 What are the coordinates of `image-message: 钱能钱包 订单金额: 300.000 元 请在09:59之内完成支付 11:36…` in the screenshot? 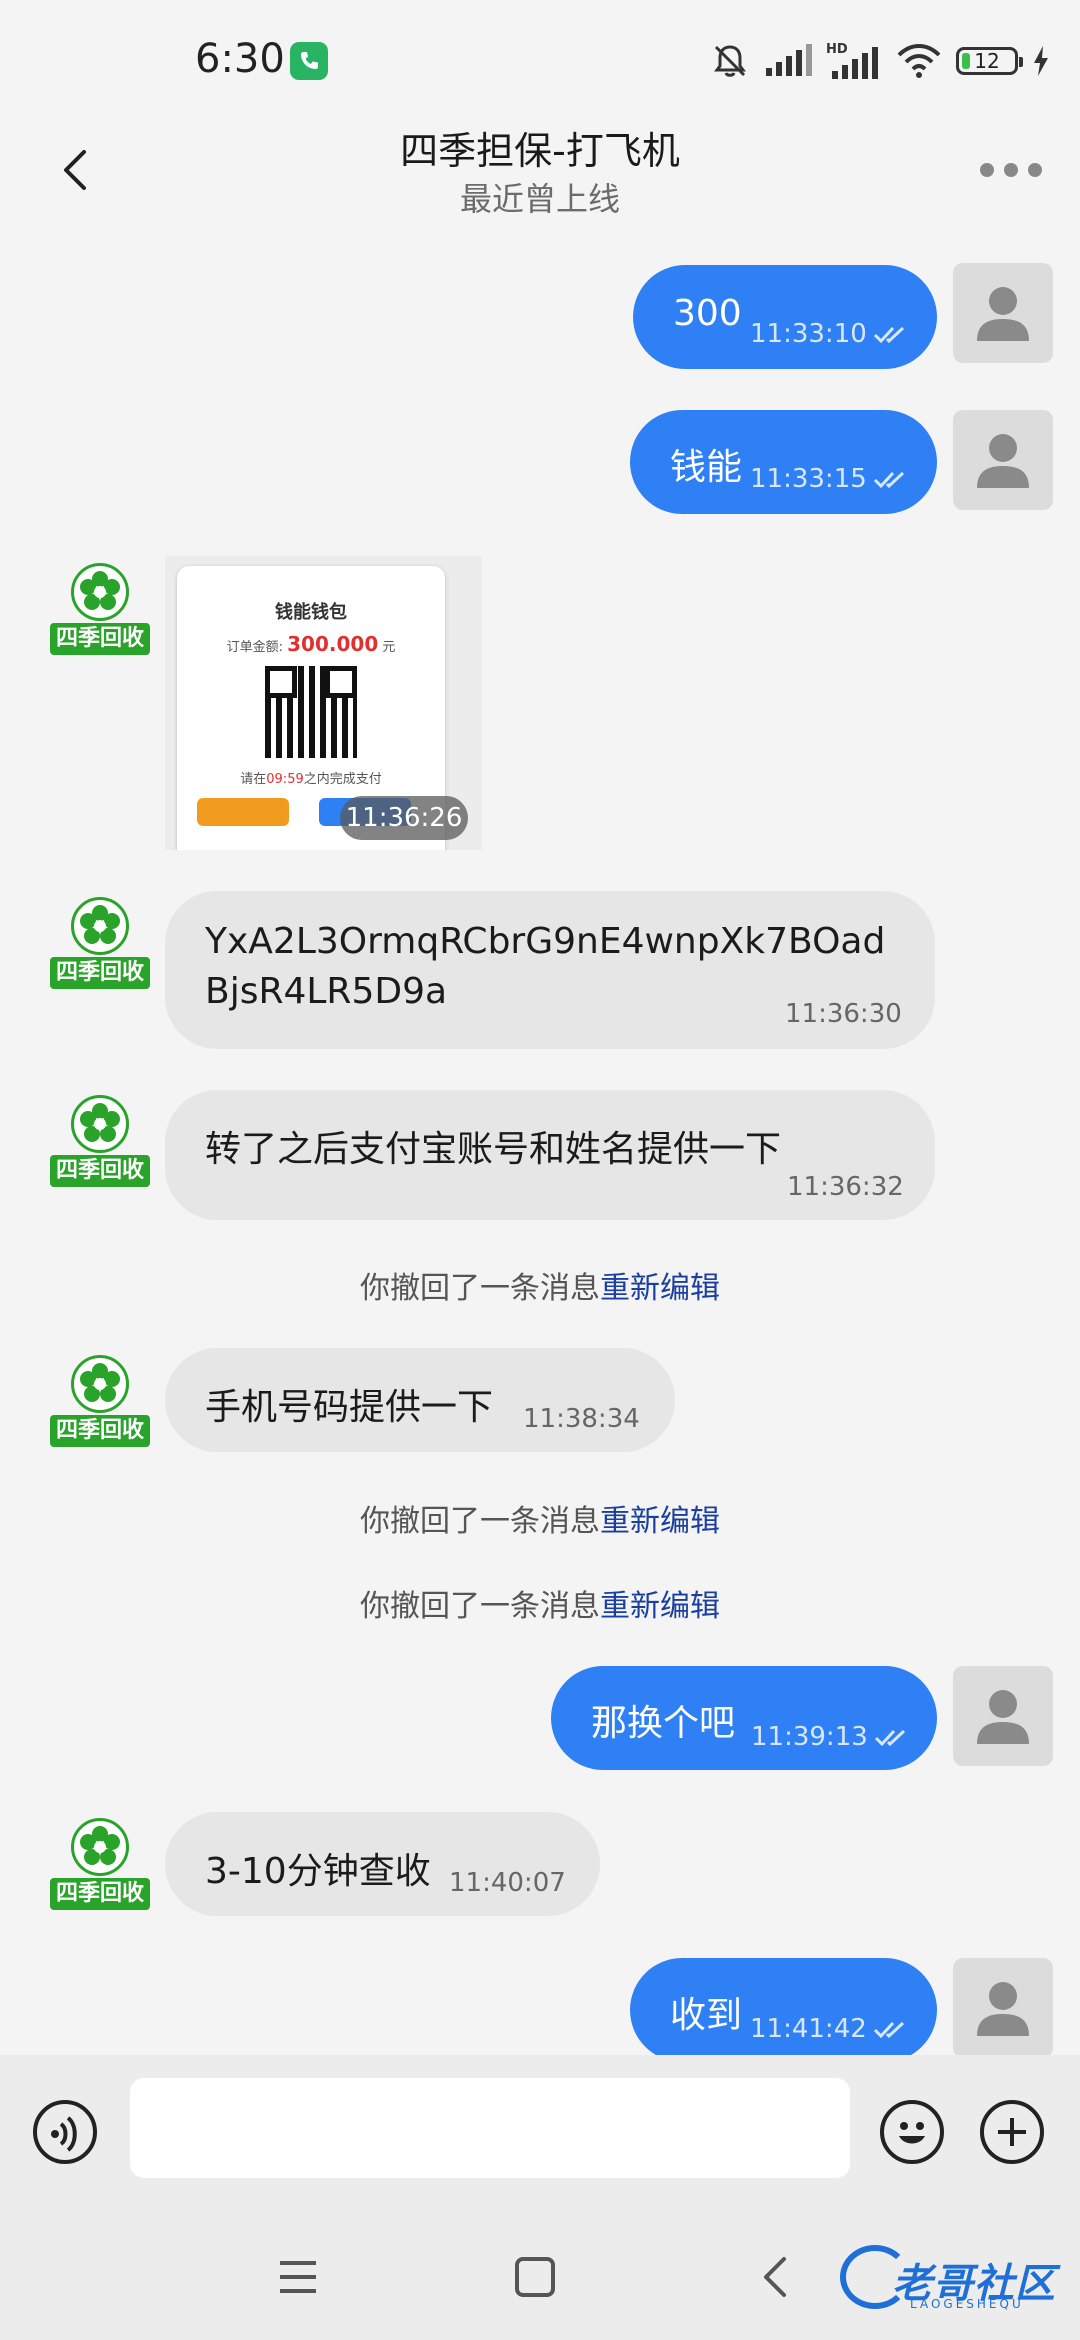 It's located at (323, 703).